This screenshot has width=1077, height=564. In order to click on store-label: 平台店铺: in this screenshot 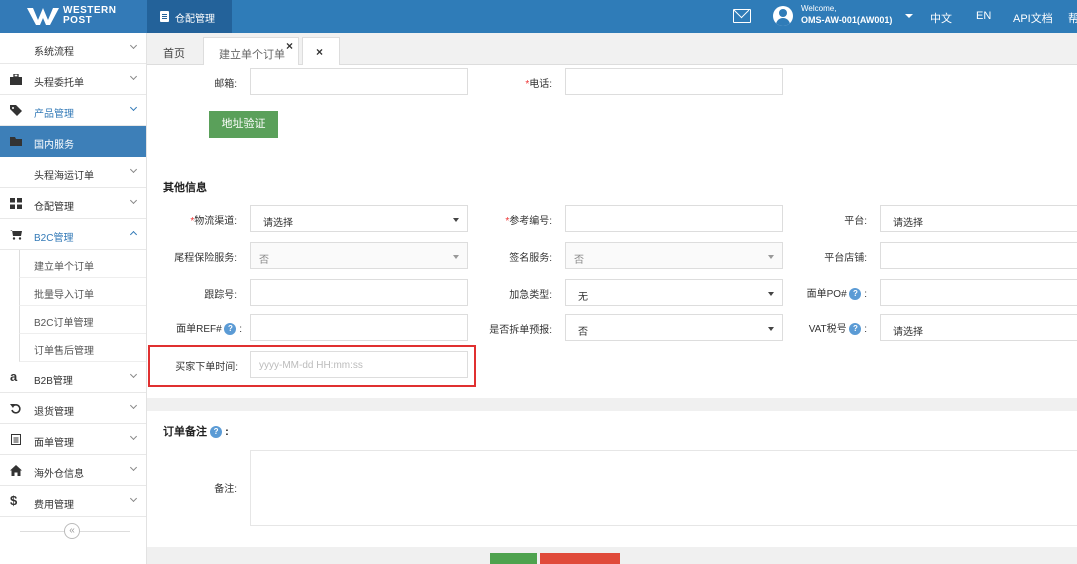, I will do `click(845, 258)`.